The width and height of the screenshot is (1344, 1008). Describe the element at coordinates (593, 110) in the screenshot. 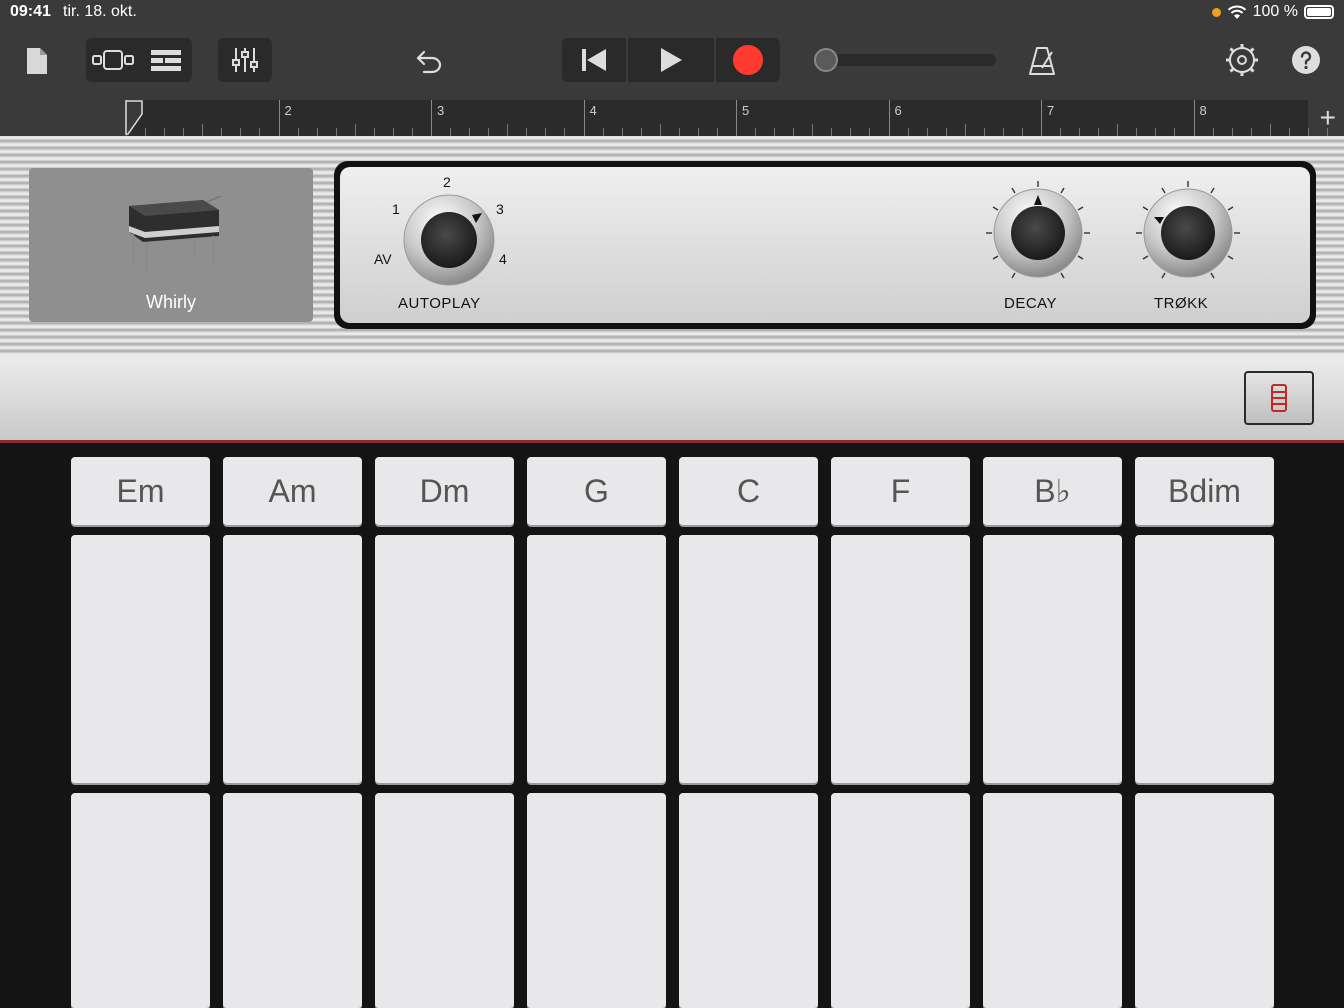

I see `ruler-bar-number: 4` at that location.